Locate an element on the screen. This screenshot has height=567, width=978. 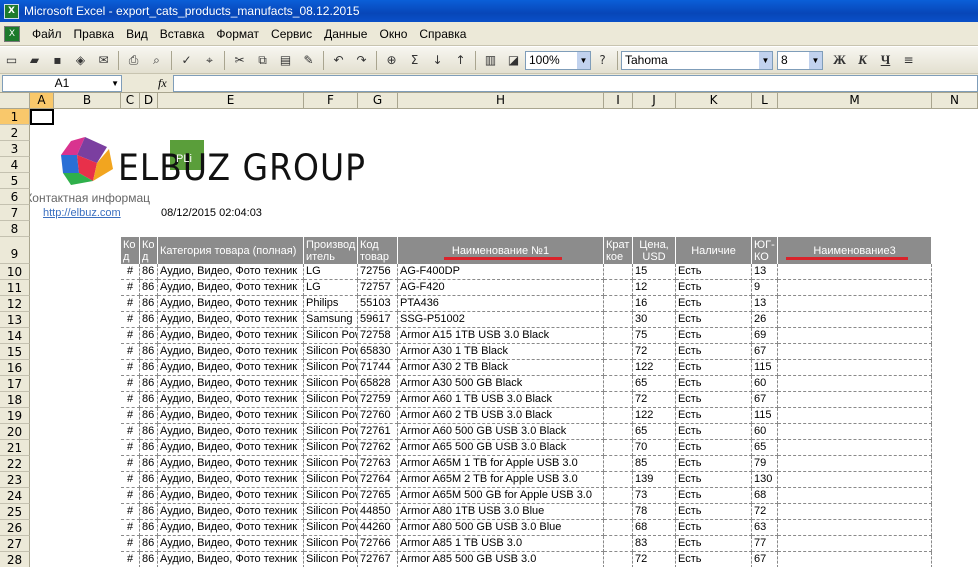
table-cell: 59617 is located at coordinates (378, 320).